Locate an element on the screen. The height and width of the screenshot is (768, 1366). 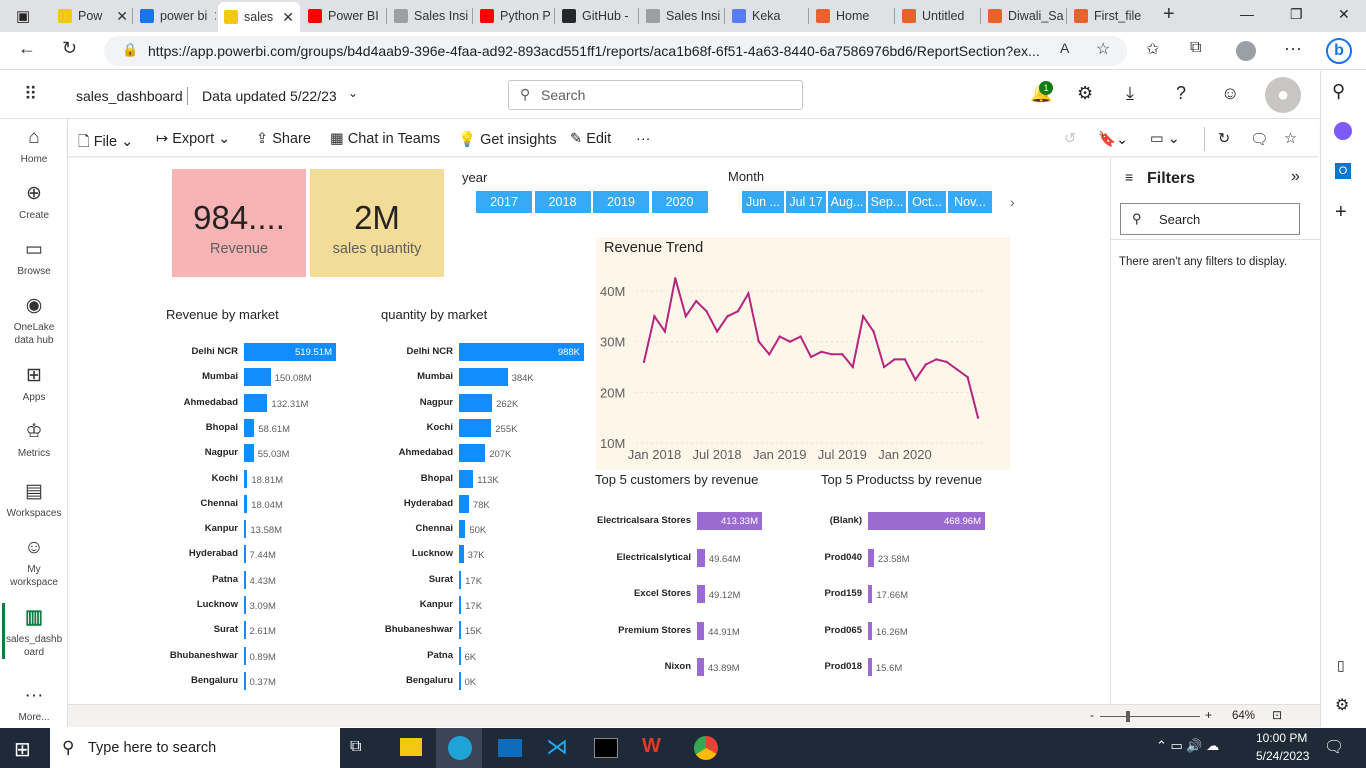
wps-icon: W is located at coordinates (651, 746).